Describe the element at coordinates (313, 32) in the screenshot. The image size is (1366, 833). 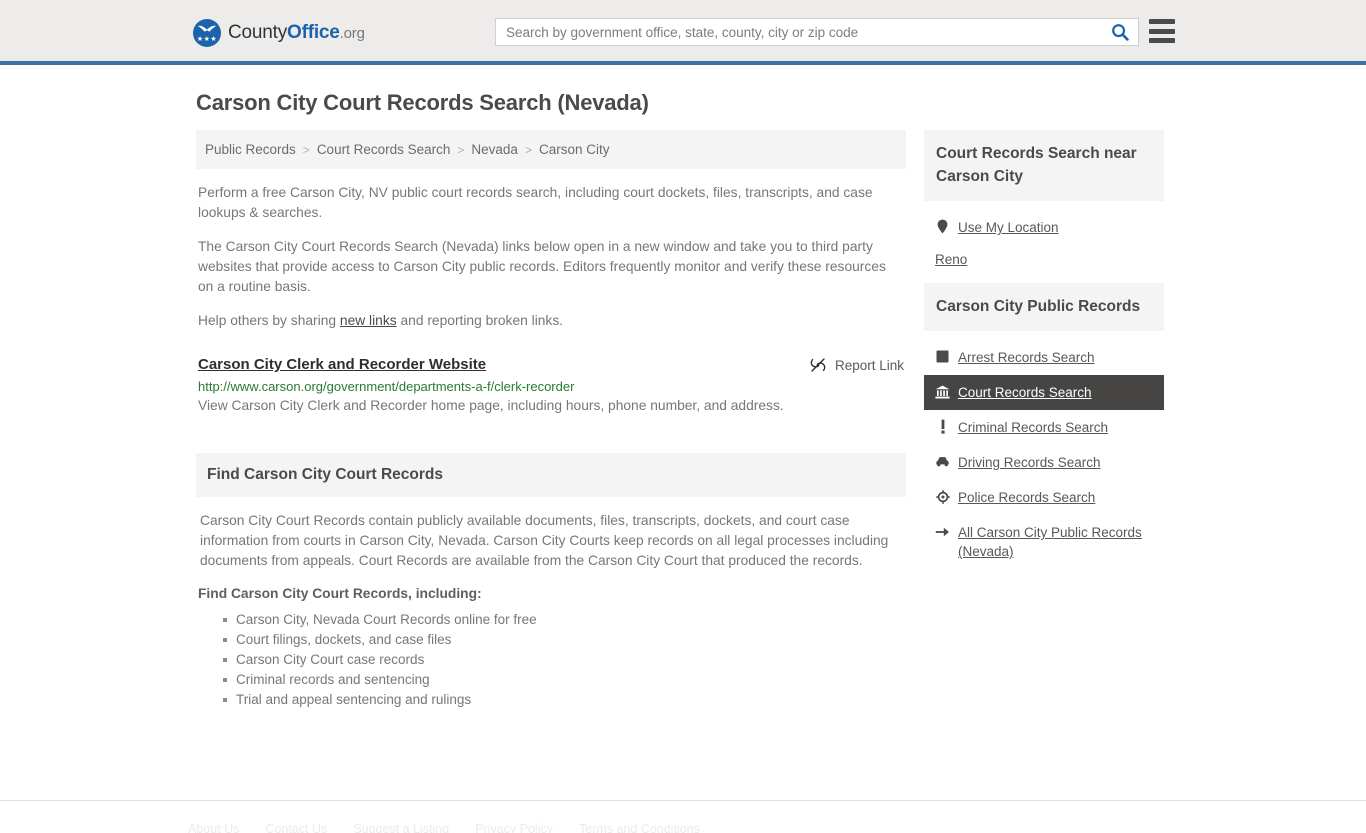
I see `logo-text-office: Office` at that location.